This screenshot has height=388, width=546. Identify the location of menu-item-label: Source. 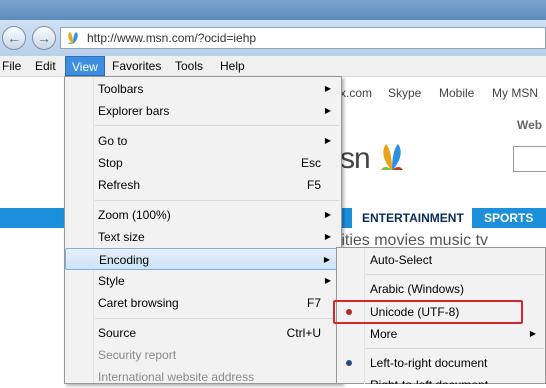
(117, 333).